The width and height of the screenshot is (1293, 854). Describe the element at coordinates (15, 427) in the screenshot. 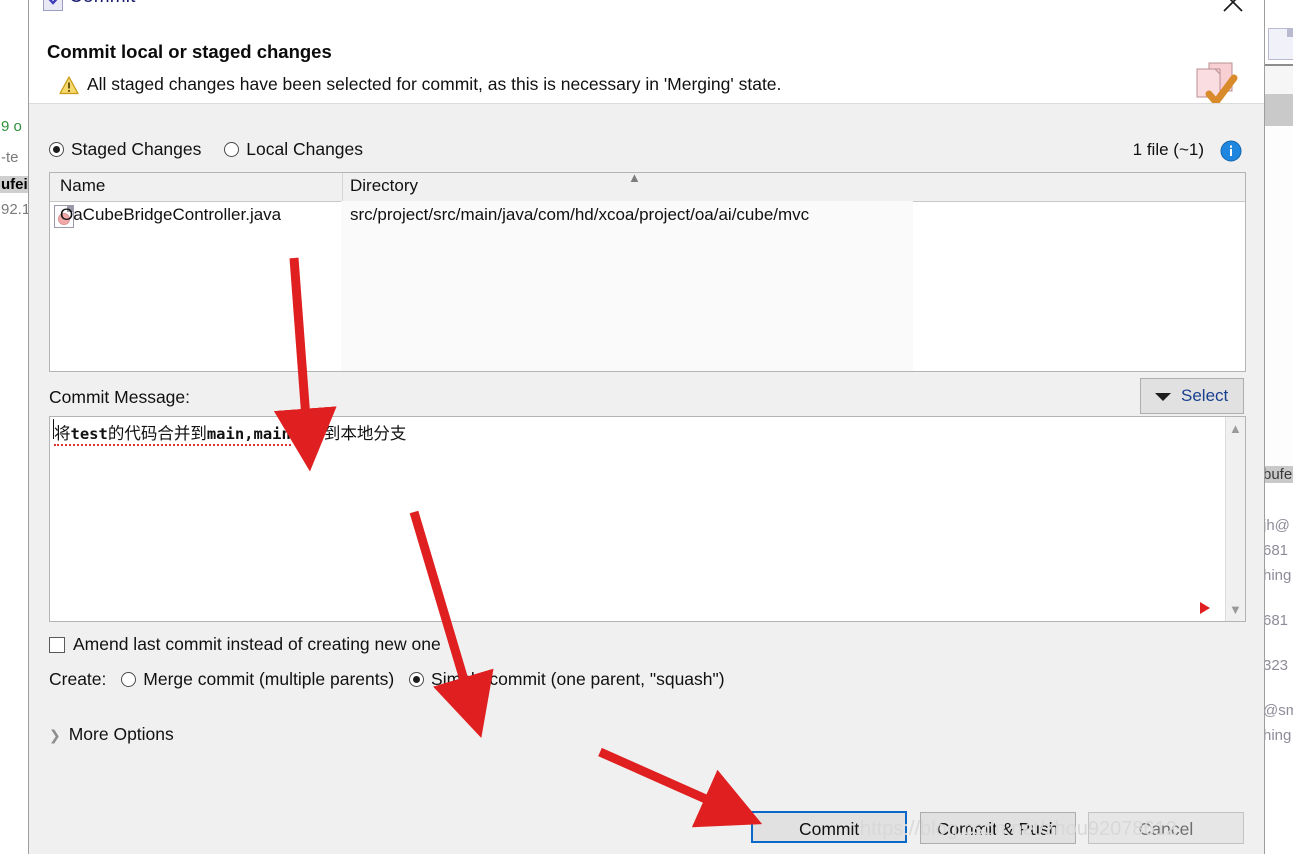

I see `background-left-panel: 9 o -te ufei 92.1` at that location.